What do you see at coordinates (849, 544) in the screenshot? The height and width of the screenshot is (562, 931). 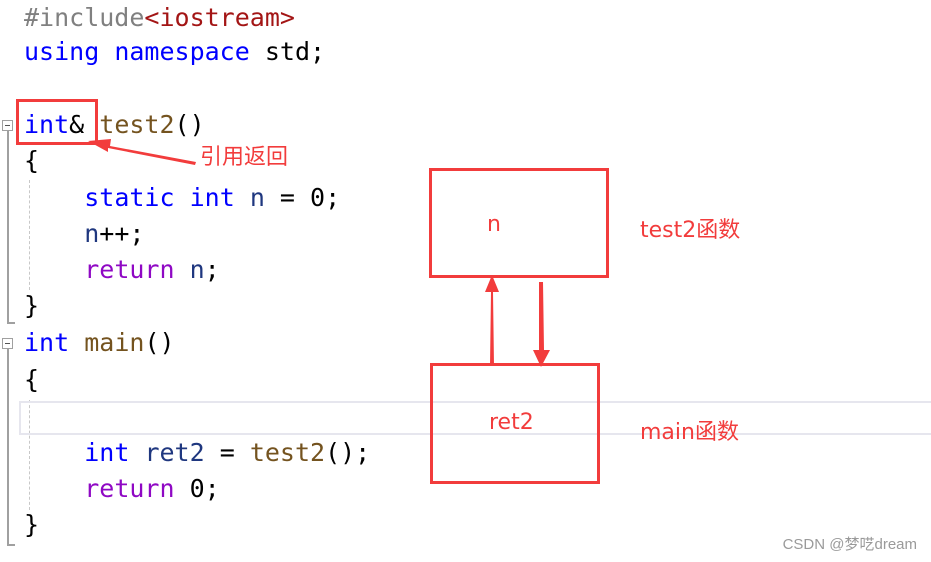 I see `watermark: CSDN @梦呓dream` at bounding box center [849, 544].